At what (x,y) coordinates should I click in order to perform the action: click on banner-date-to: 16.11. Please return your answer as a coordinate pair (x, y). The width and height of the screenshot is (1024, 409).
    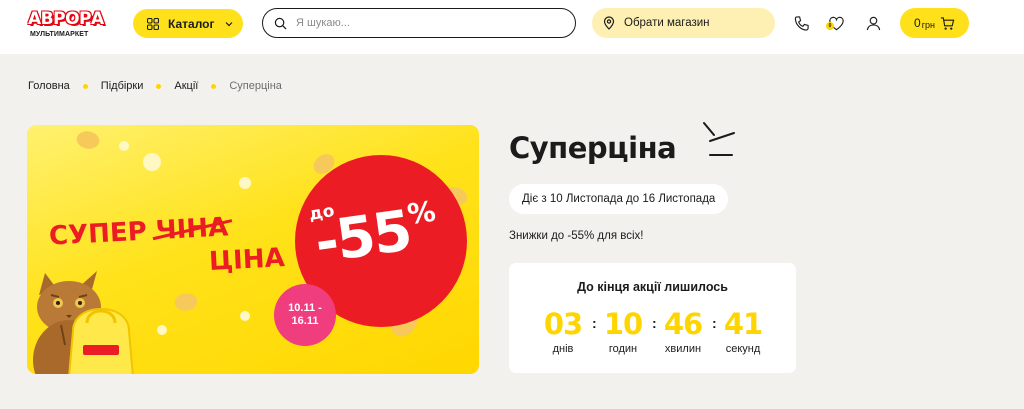
    Looking at the image, I should click on (305, 321).